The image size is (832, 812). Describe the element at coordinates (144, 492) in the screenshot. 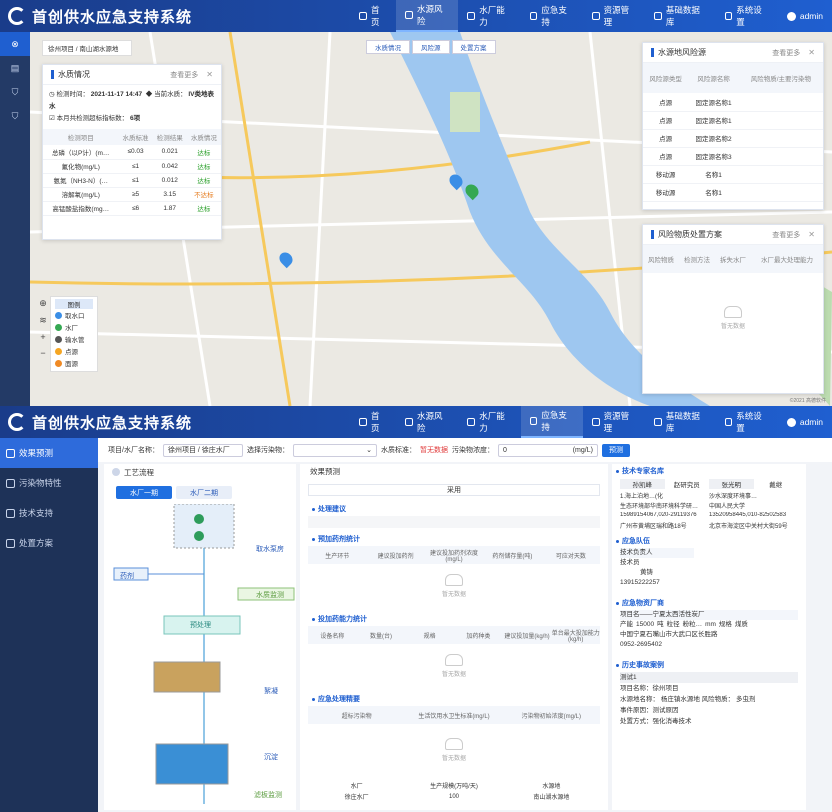

I see `tab-phase-1: 水厂一期` at that location.